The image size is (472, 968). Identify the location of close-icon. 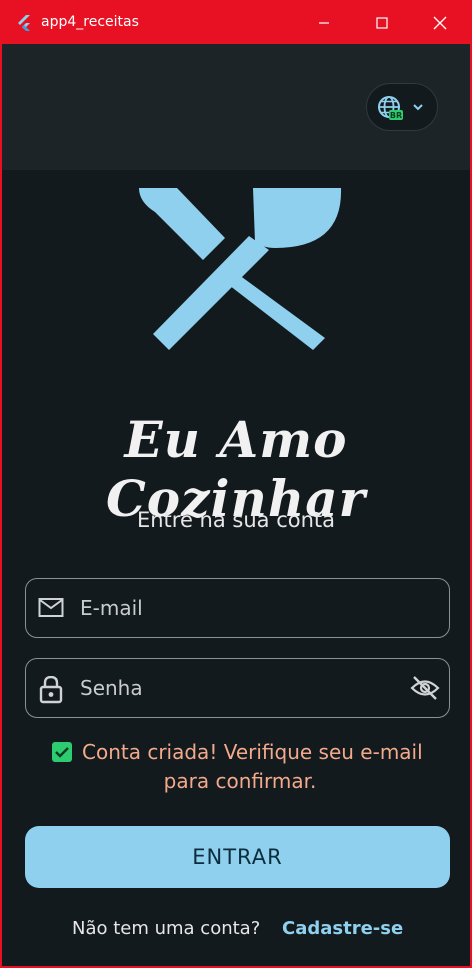
(440, 23).